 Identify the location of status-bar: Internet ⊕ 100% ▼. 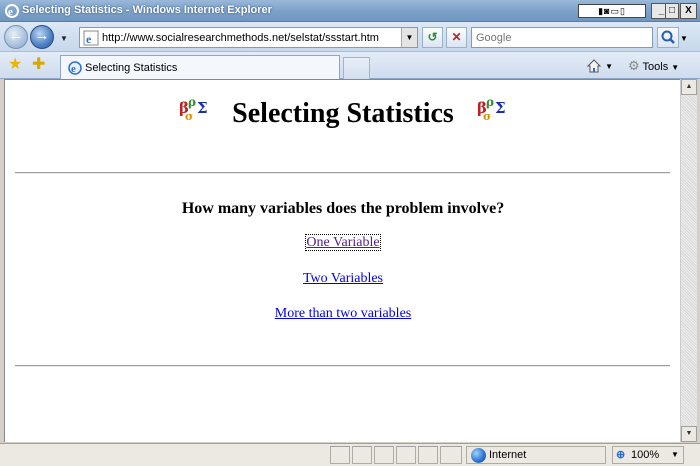
(350, 454).